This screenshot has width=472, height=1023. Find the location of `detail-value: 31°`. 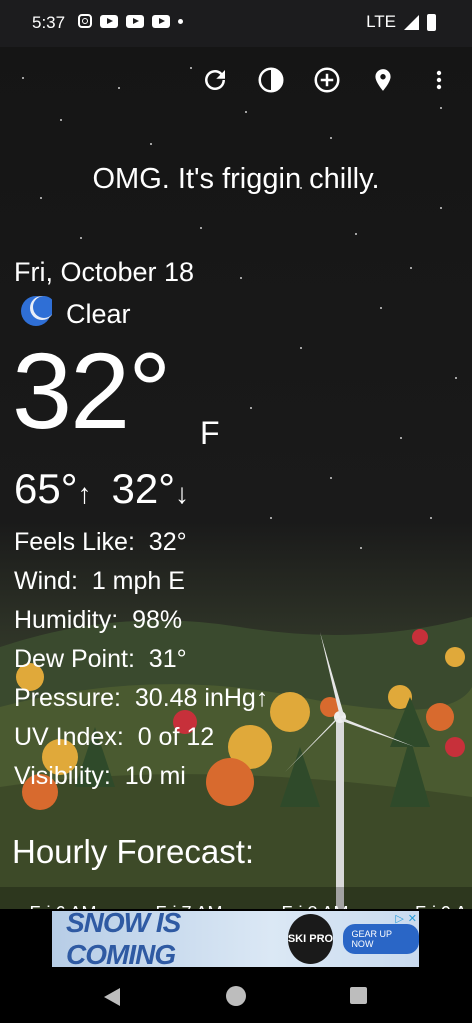

detail-value: 31° is located at coordinates (167, 659).